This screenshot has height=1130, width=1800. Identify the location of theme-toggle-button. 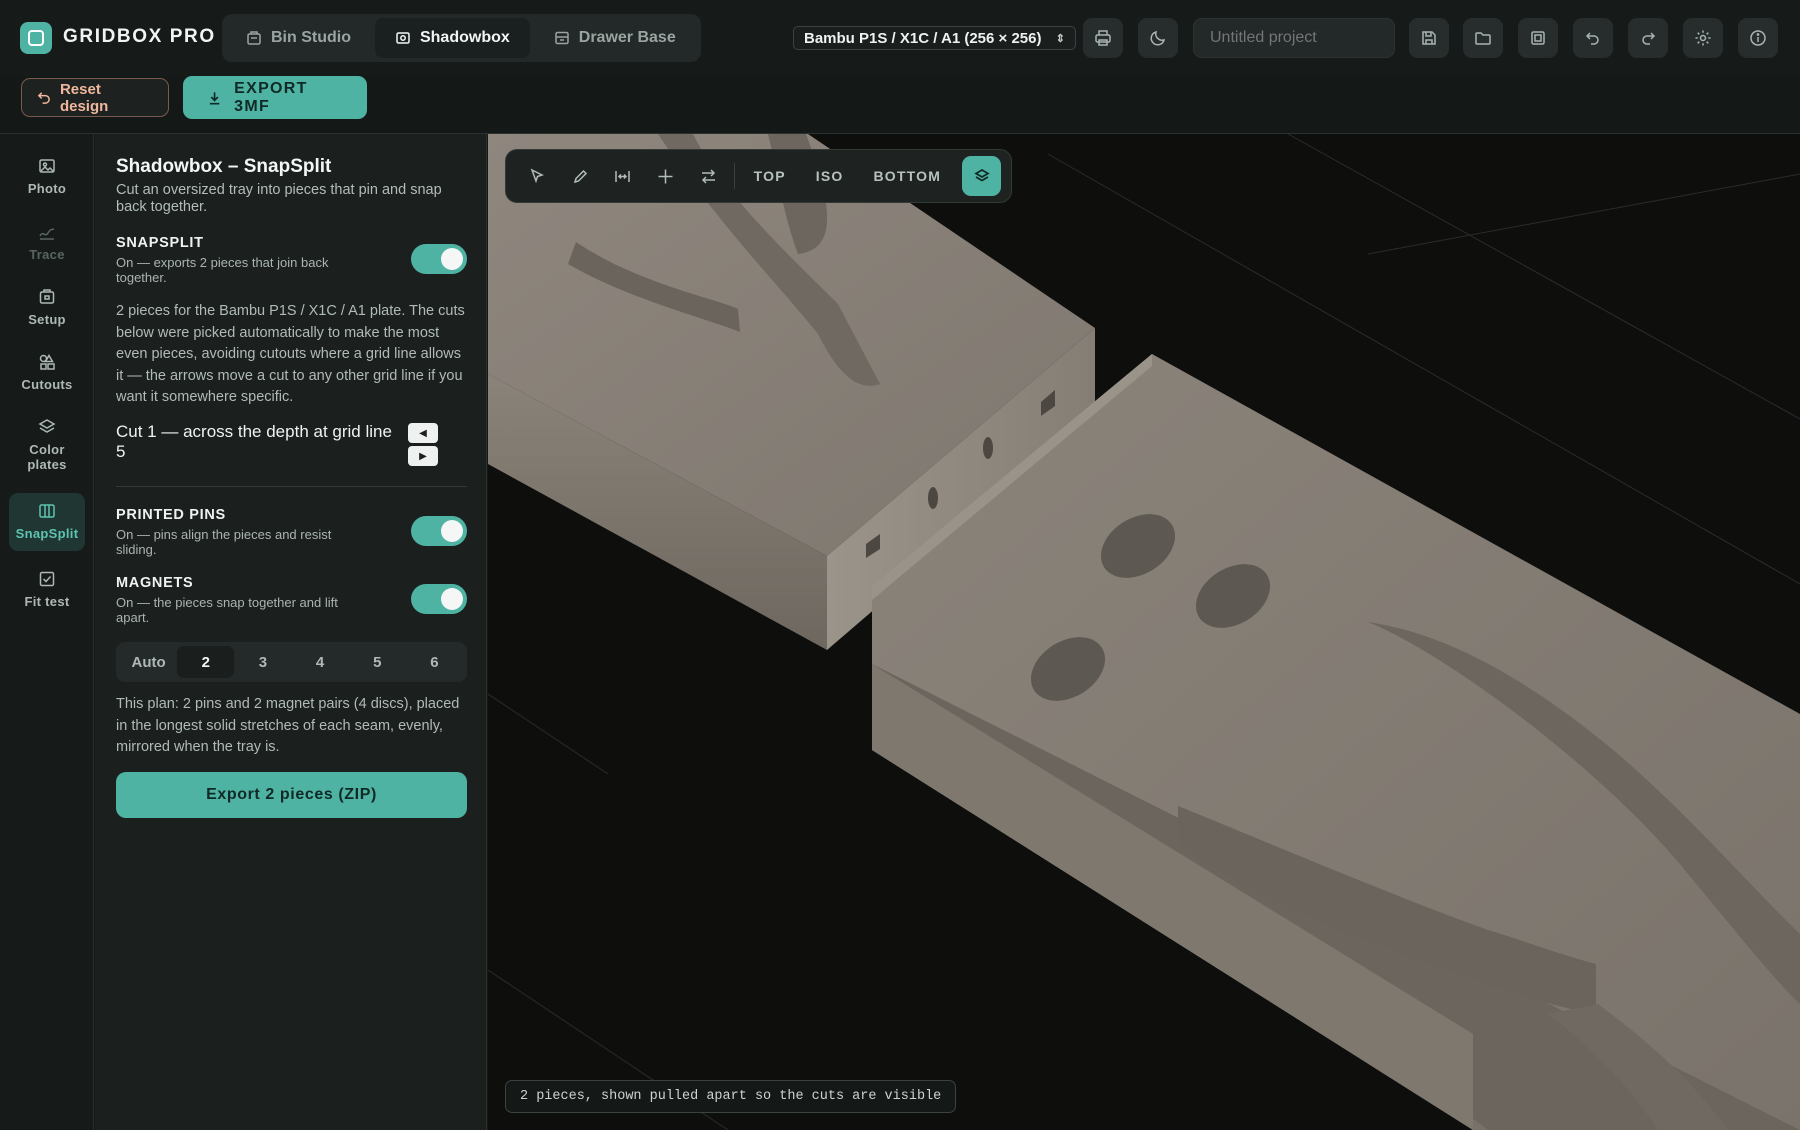
(1158, 38).